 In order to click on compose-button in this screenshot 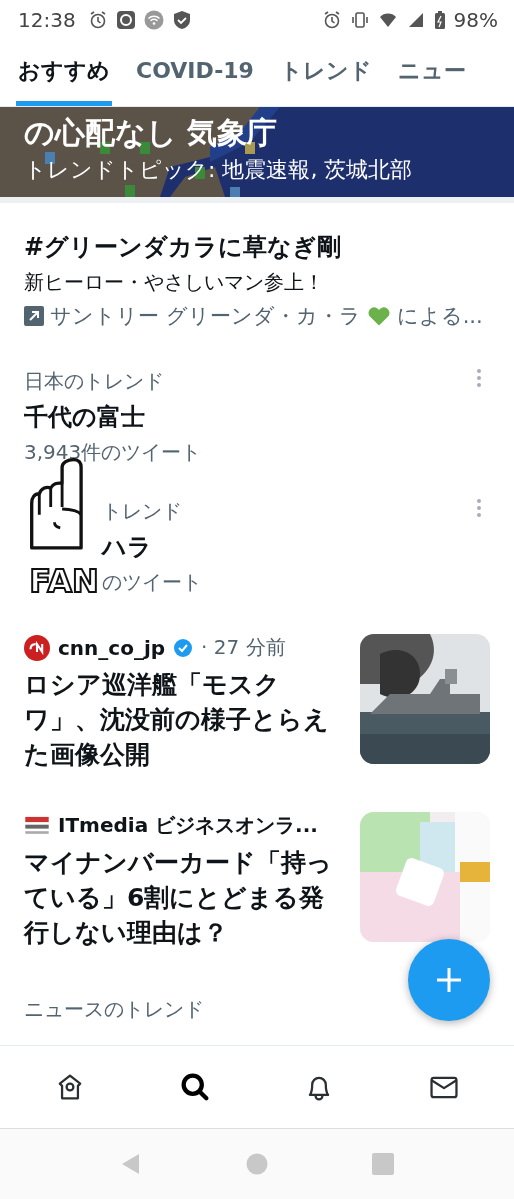, I will do `click(449, 980)`.